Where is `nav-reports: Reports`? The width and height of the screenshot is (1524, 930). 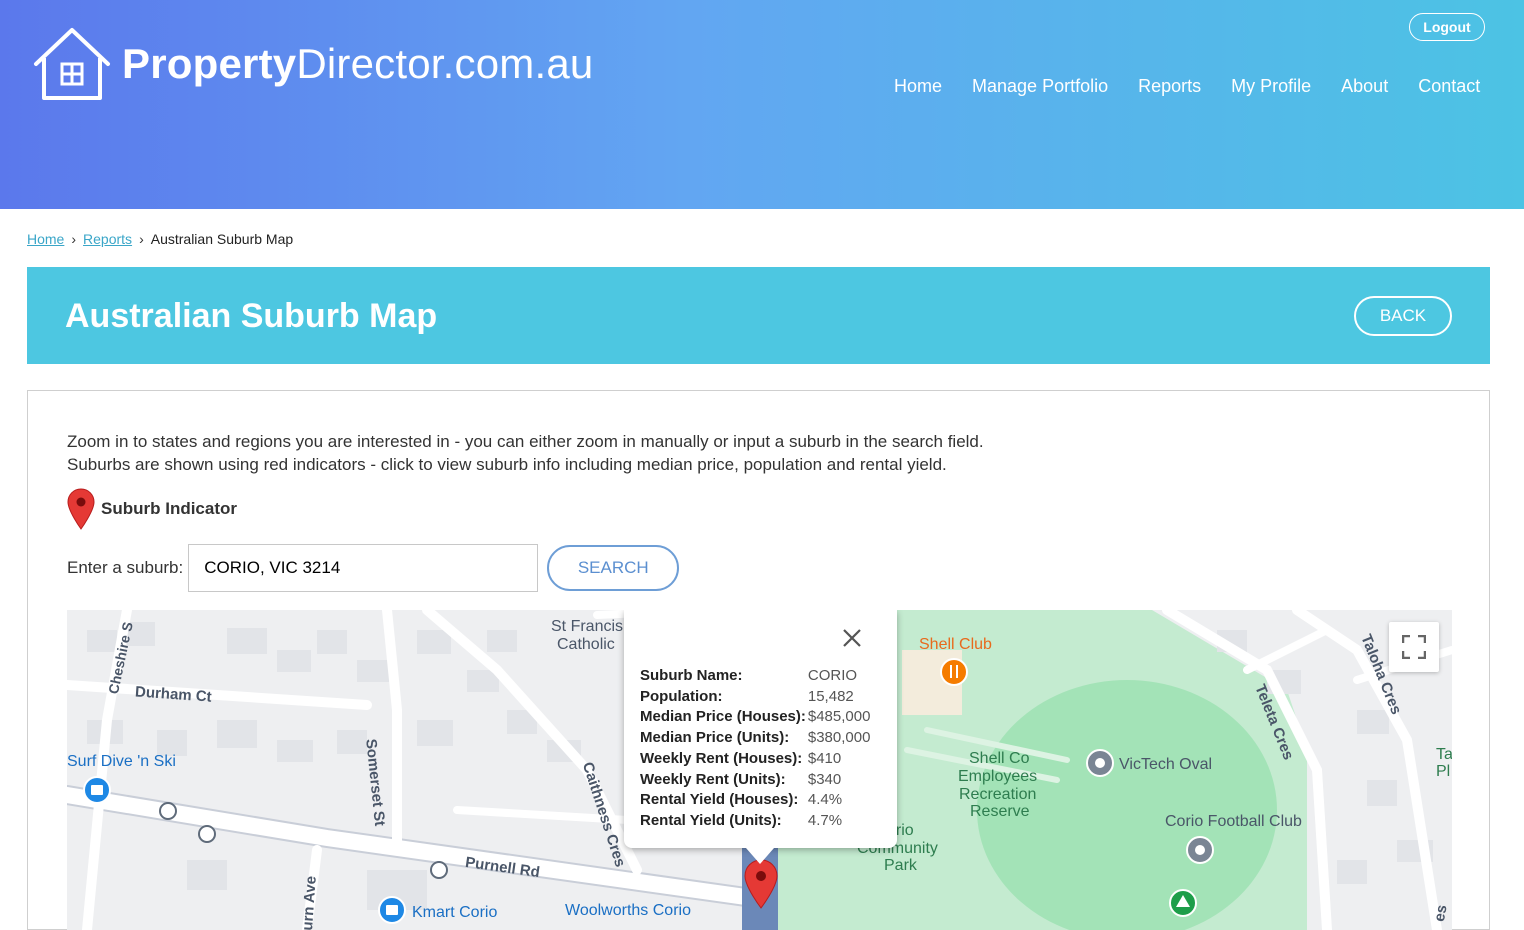
nav-reports: Reports is located at coordinates (1169, 86).